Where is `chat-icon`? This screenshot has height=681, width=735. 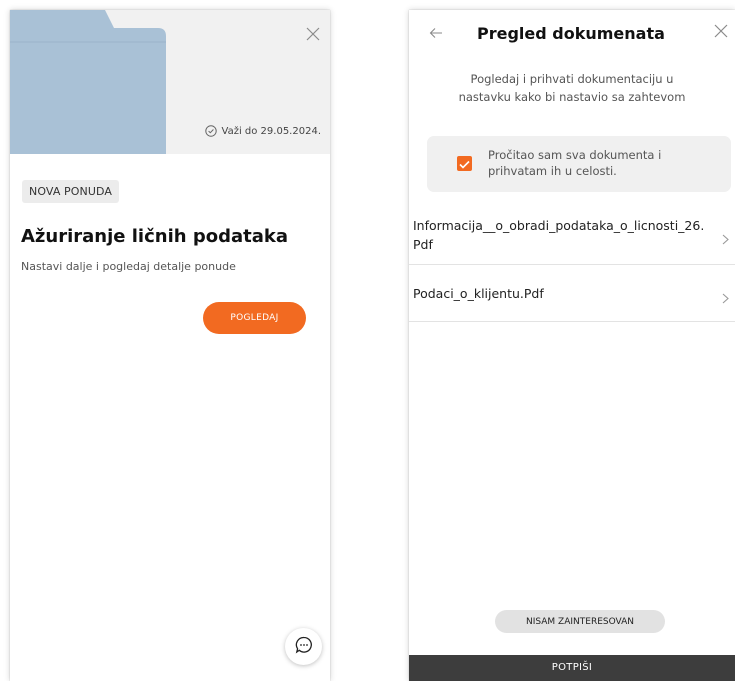
chat-icon is located at coordinates (304, 647).